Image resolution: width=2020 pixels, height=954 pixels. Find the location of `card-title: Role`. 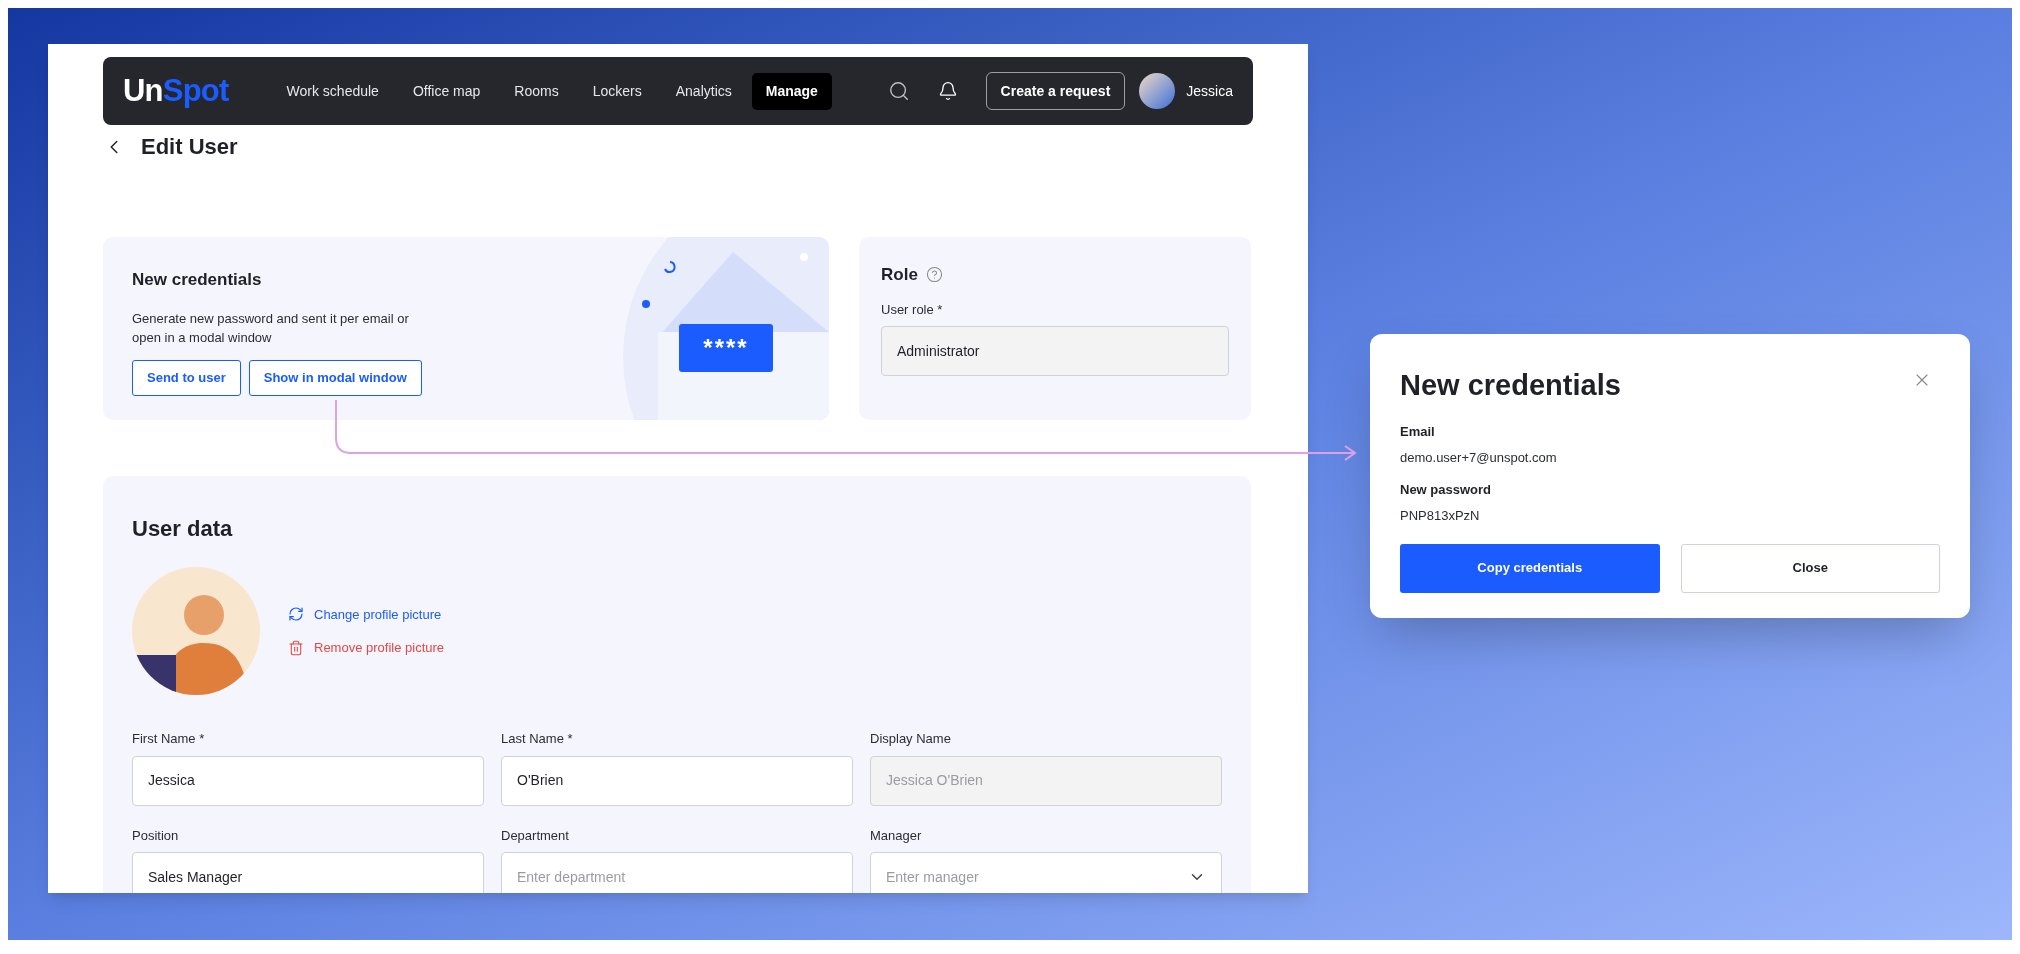

card-title: Role is located at coordinates (899, 275).